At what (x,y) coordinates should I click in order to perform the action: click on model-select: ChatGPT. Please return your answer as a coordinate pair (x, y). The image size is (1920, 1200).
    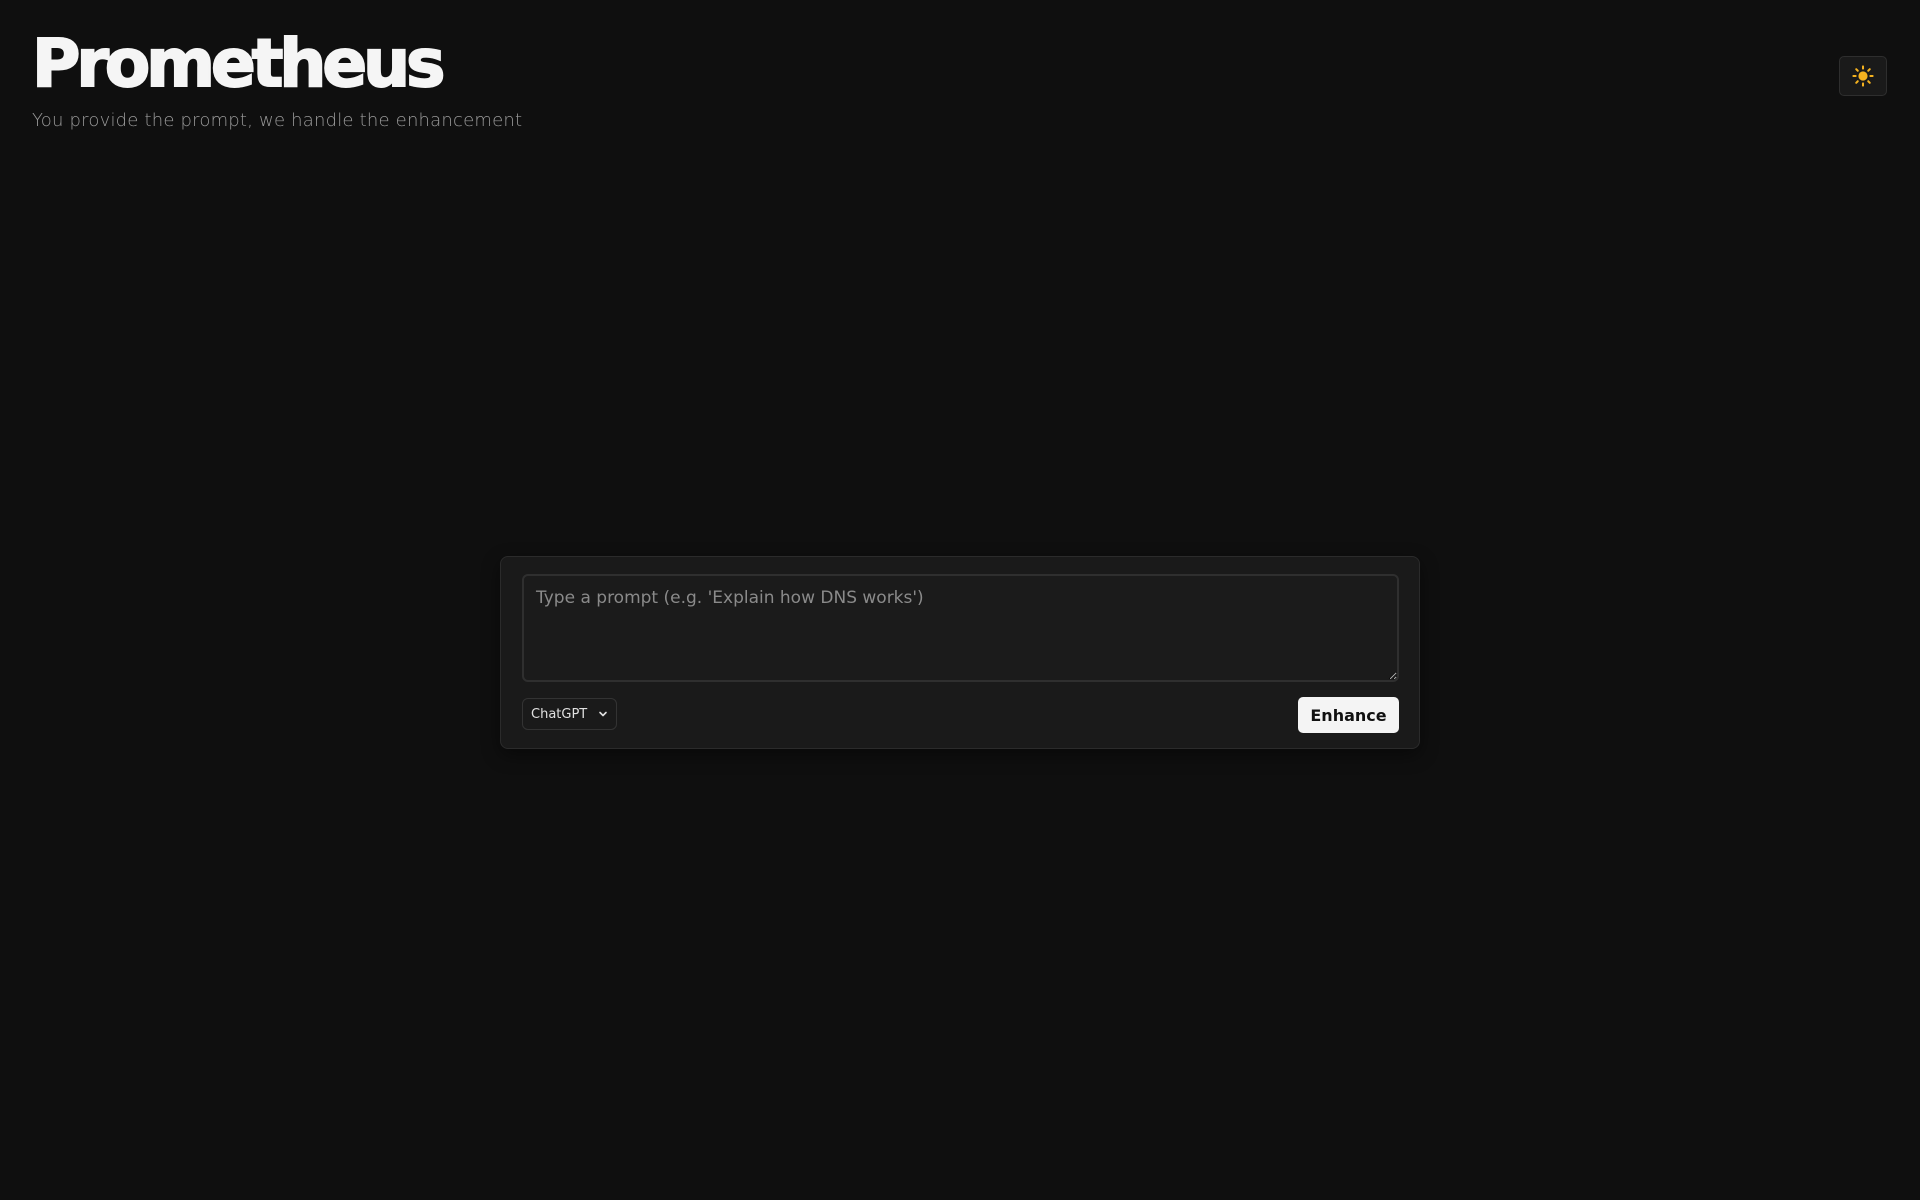
    Looking at the image, I should click on (569, 714).